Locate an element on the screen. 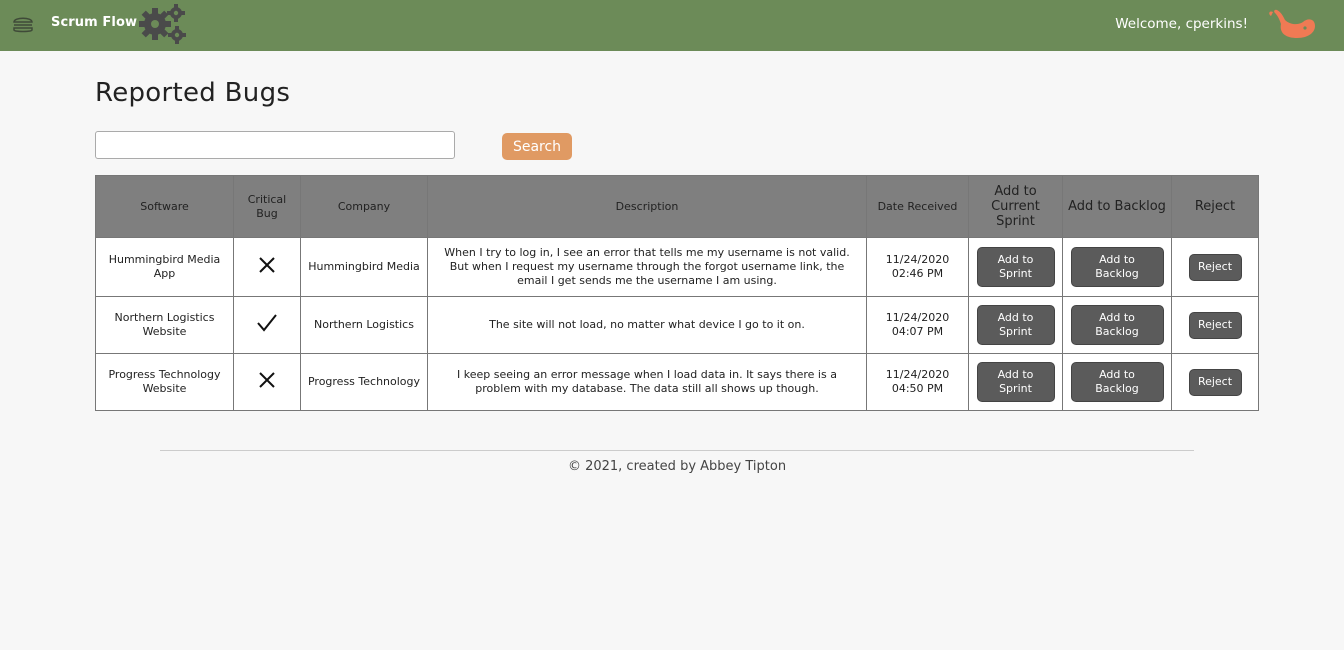 Image resolution: width=1344 pixels, height=650 pixels. company-cell: Northern Logistics is located at coordinates (364, 325).